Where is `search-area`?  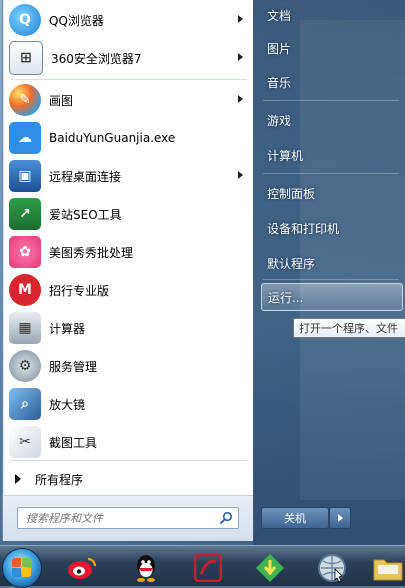
search-area is located at coordinates (128, 518).